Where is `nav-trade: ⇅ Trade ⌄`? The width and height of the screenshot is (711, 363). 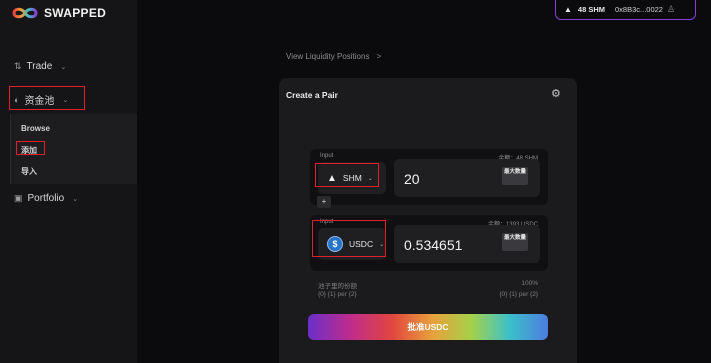 nav-trade: ⇅ Trade ⌄ is located at coordinates (40, 66).